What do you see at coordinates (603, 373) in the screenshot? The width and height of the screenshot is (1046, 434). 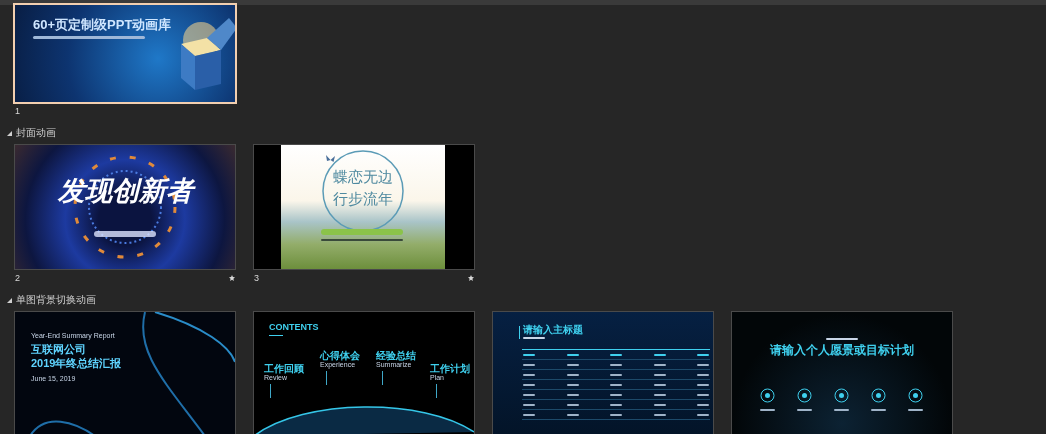 I see `slide-thumbnail: 请输入主标题` at bounding box center [603, 373].